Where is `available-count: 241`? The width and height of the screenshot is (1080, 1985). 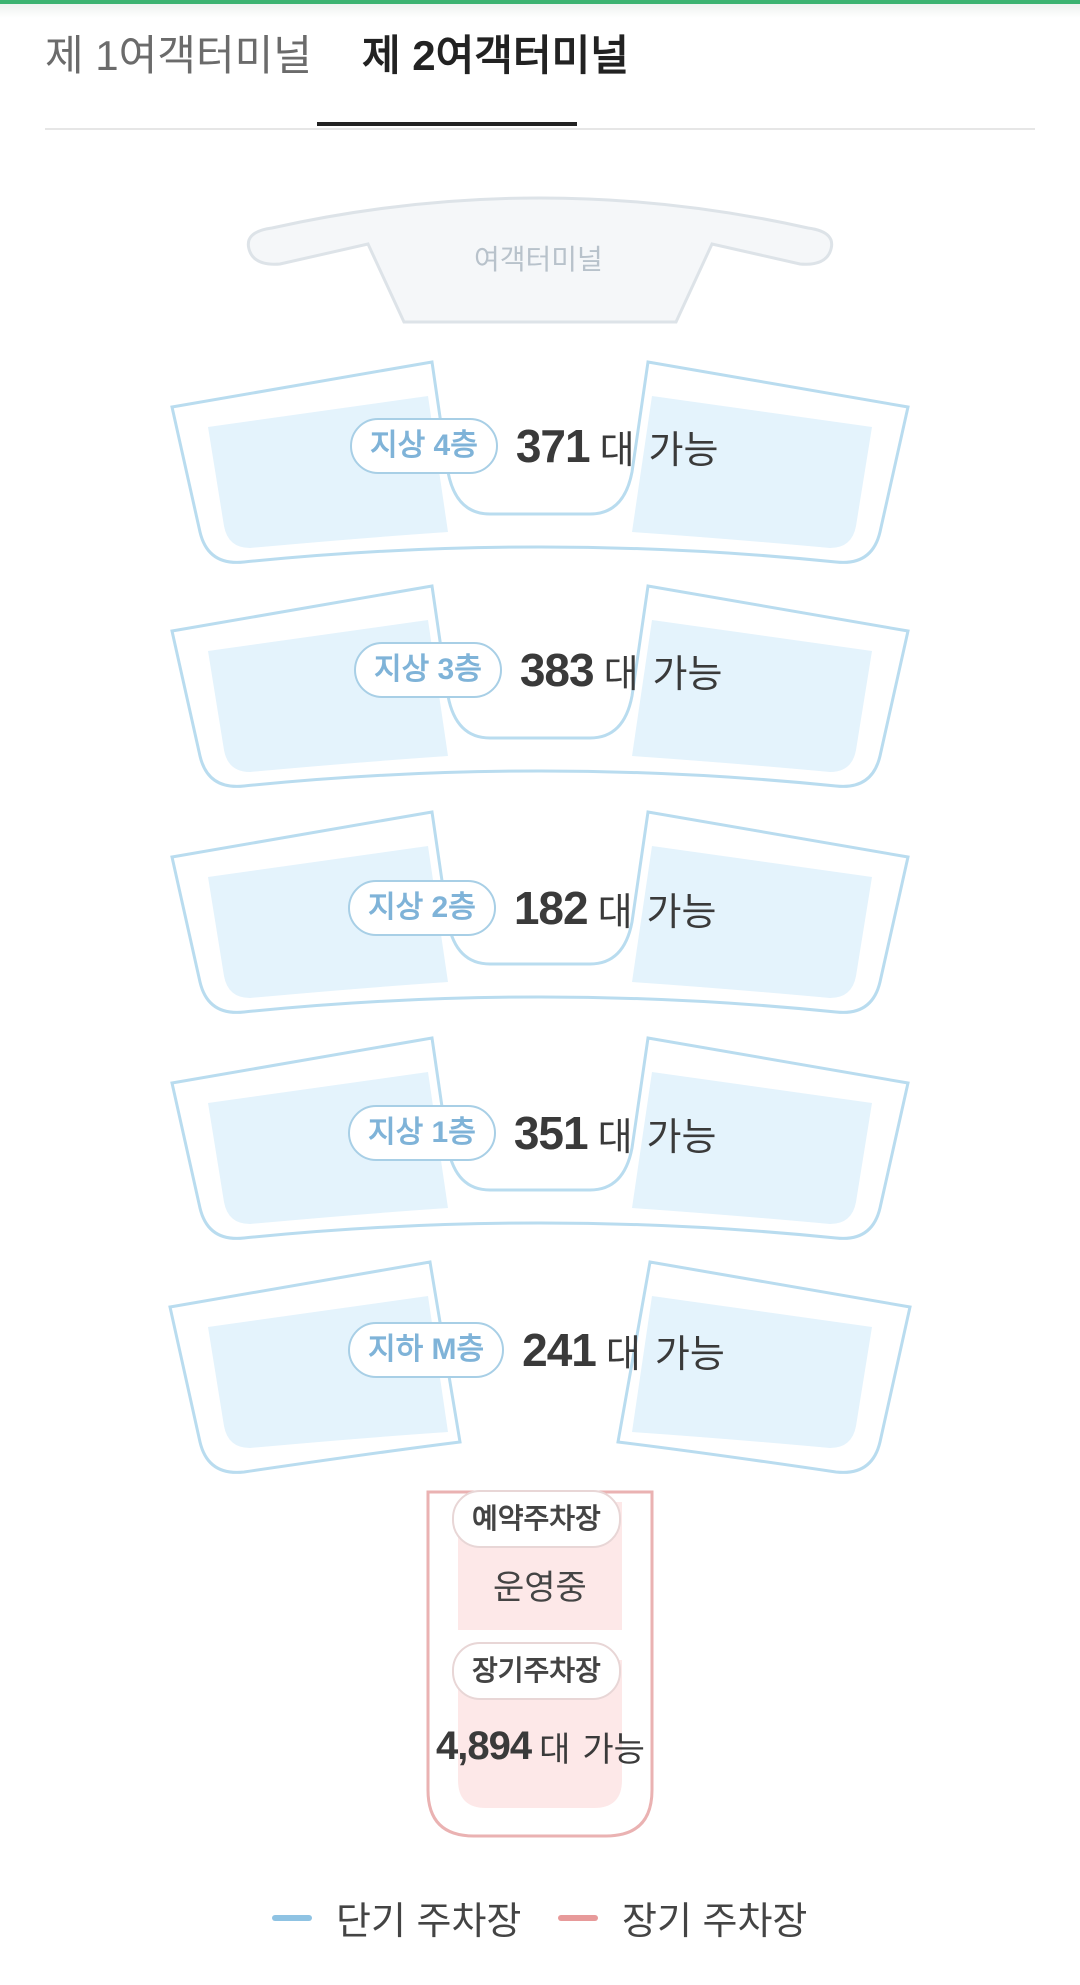
available-count: 241 is located at coordinates (559, 1350).